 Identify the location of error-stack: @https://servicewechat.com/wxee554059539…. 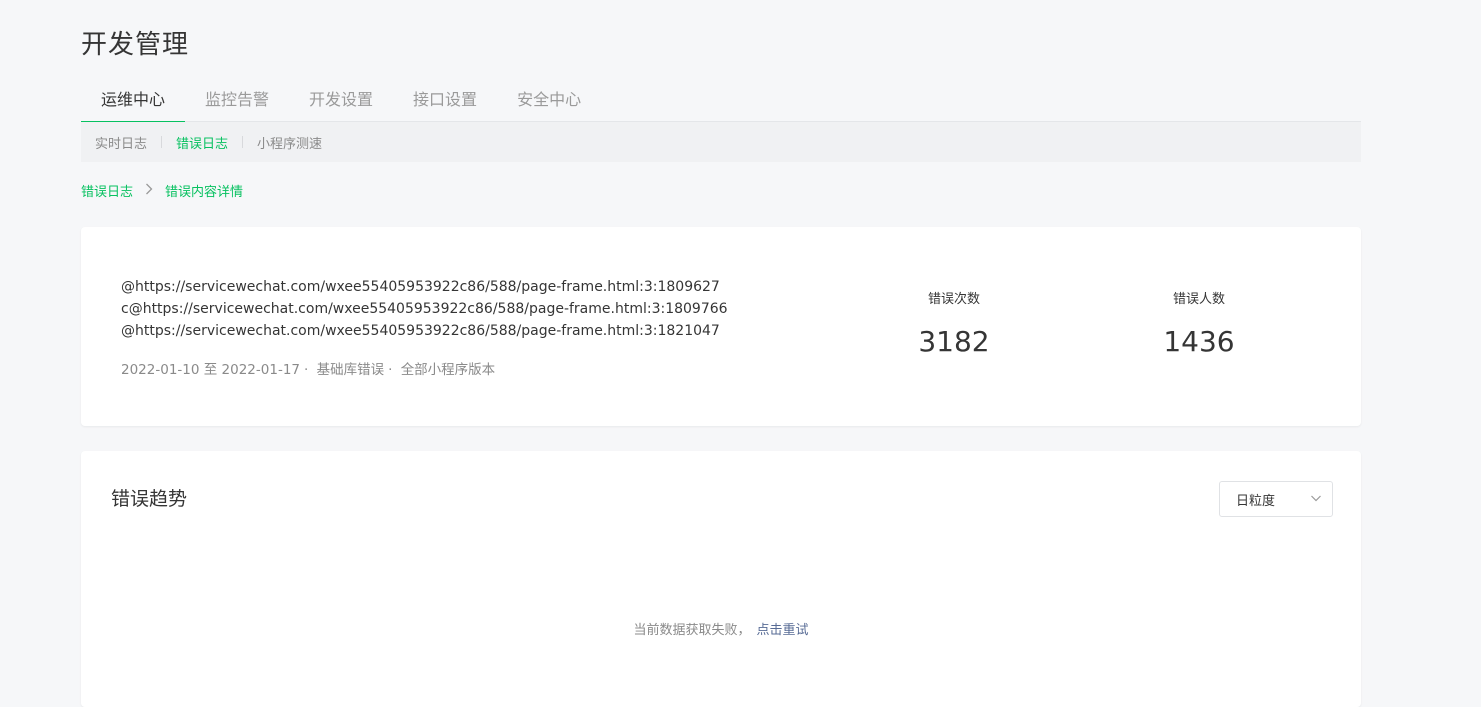
(424, 309).